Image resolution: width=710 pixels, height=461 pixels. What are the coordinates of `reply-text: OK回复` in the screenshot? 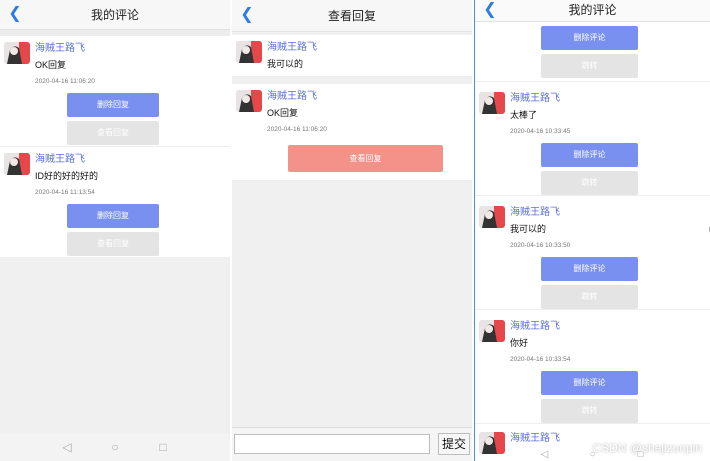 It's located at (283, 113).